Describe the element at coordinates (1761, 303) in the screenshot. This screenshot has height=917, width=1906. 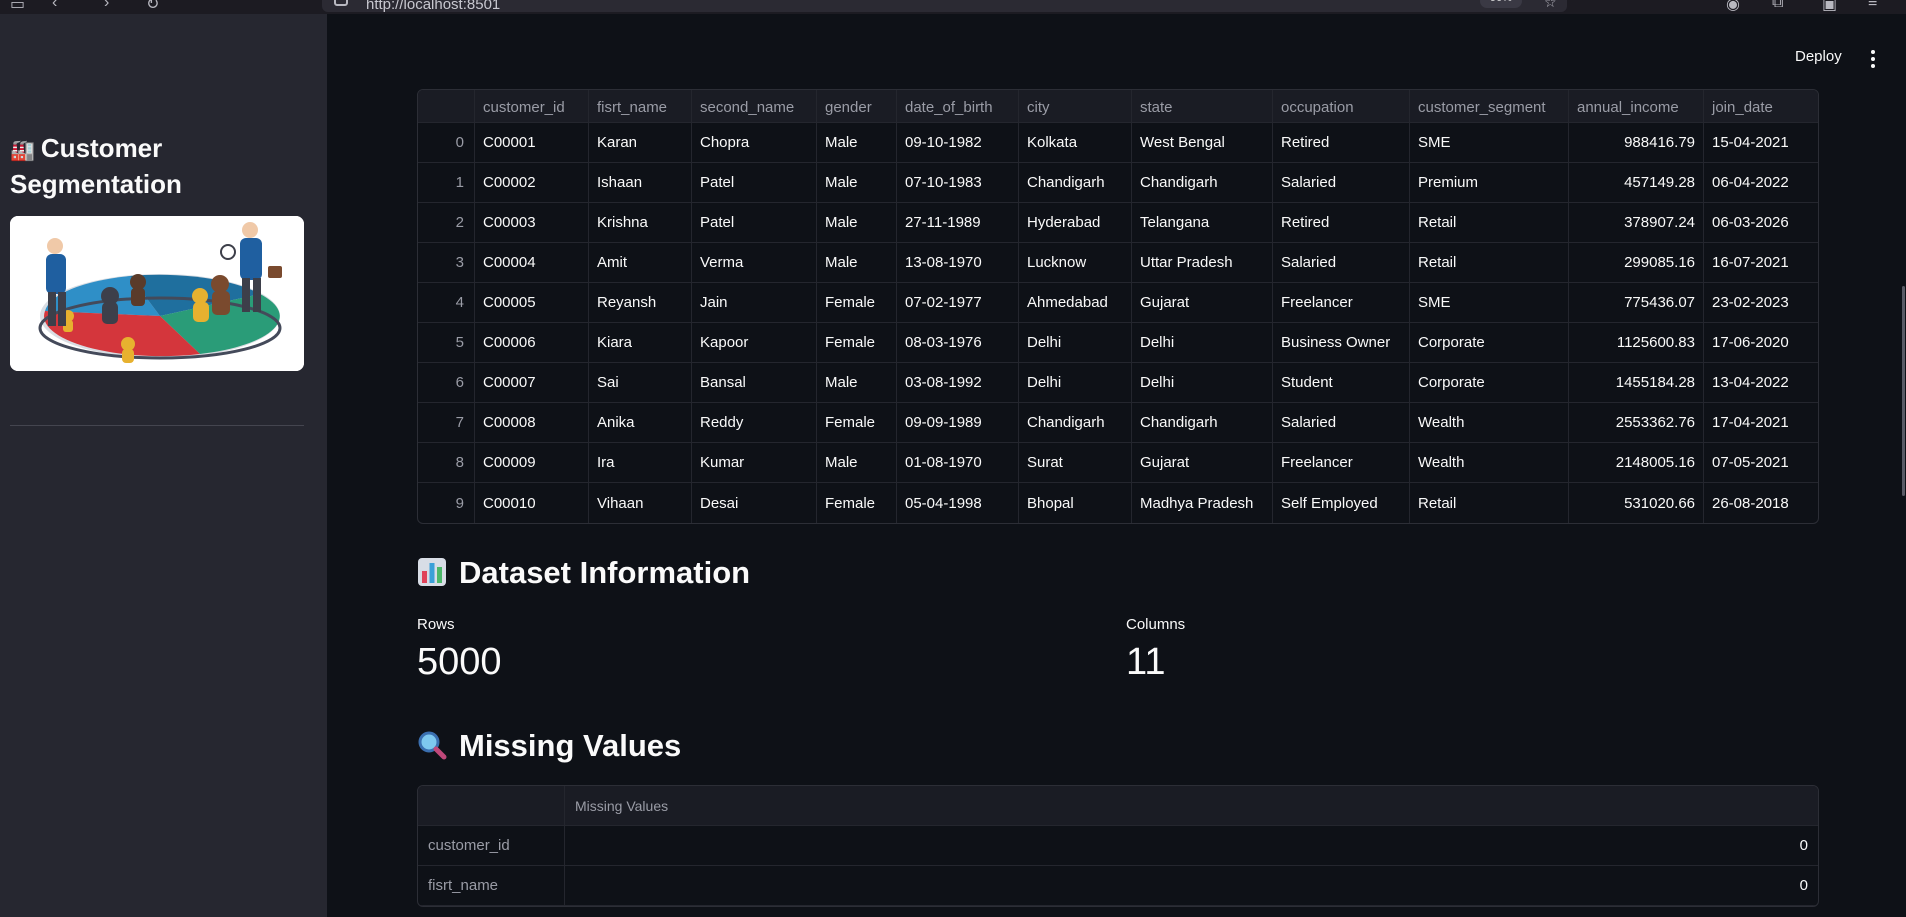
I see `table-cell: 23-02-2023` at that location.